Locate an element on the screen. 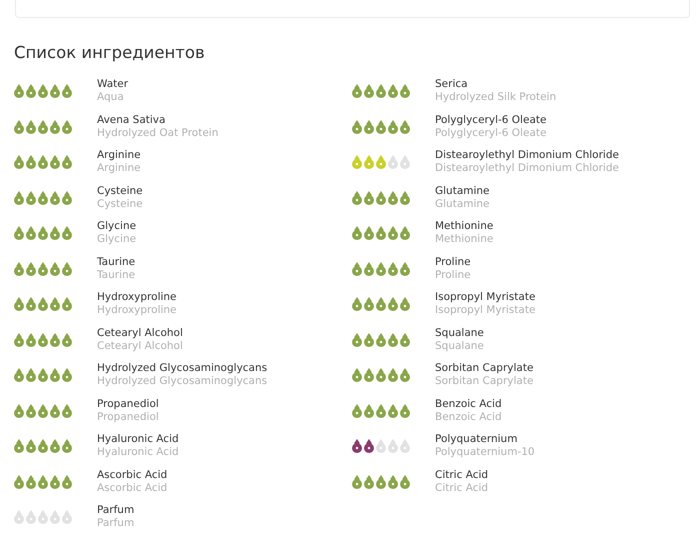 The image size is (700, 558). ingredient-name: Glutamine is located at coordinates (462, 191).